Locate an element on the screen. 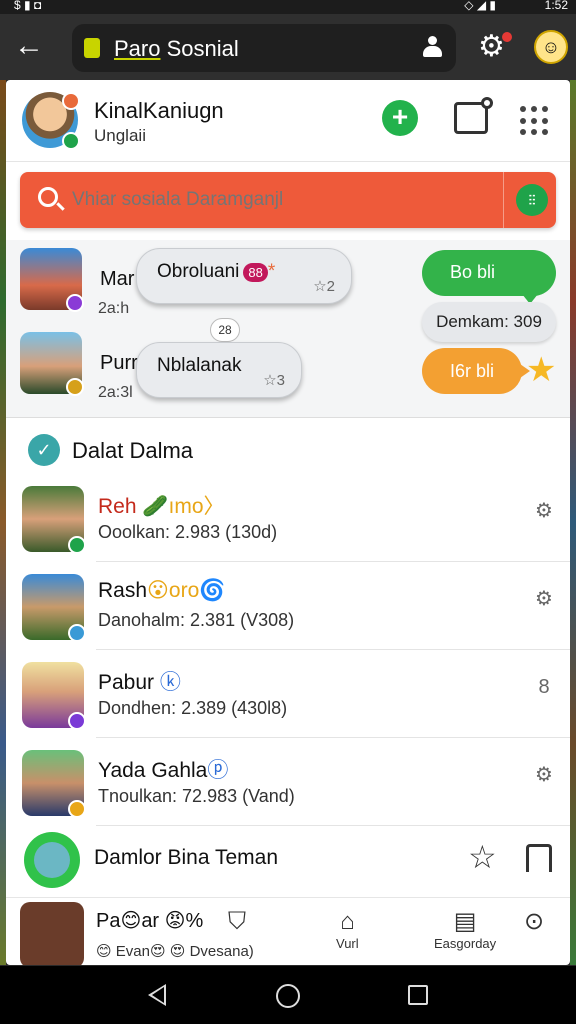 The image size is (576, 1024). options-icon: 8 is located at coordinates (544, 687).